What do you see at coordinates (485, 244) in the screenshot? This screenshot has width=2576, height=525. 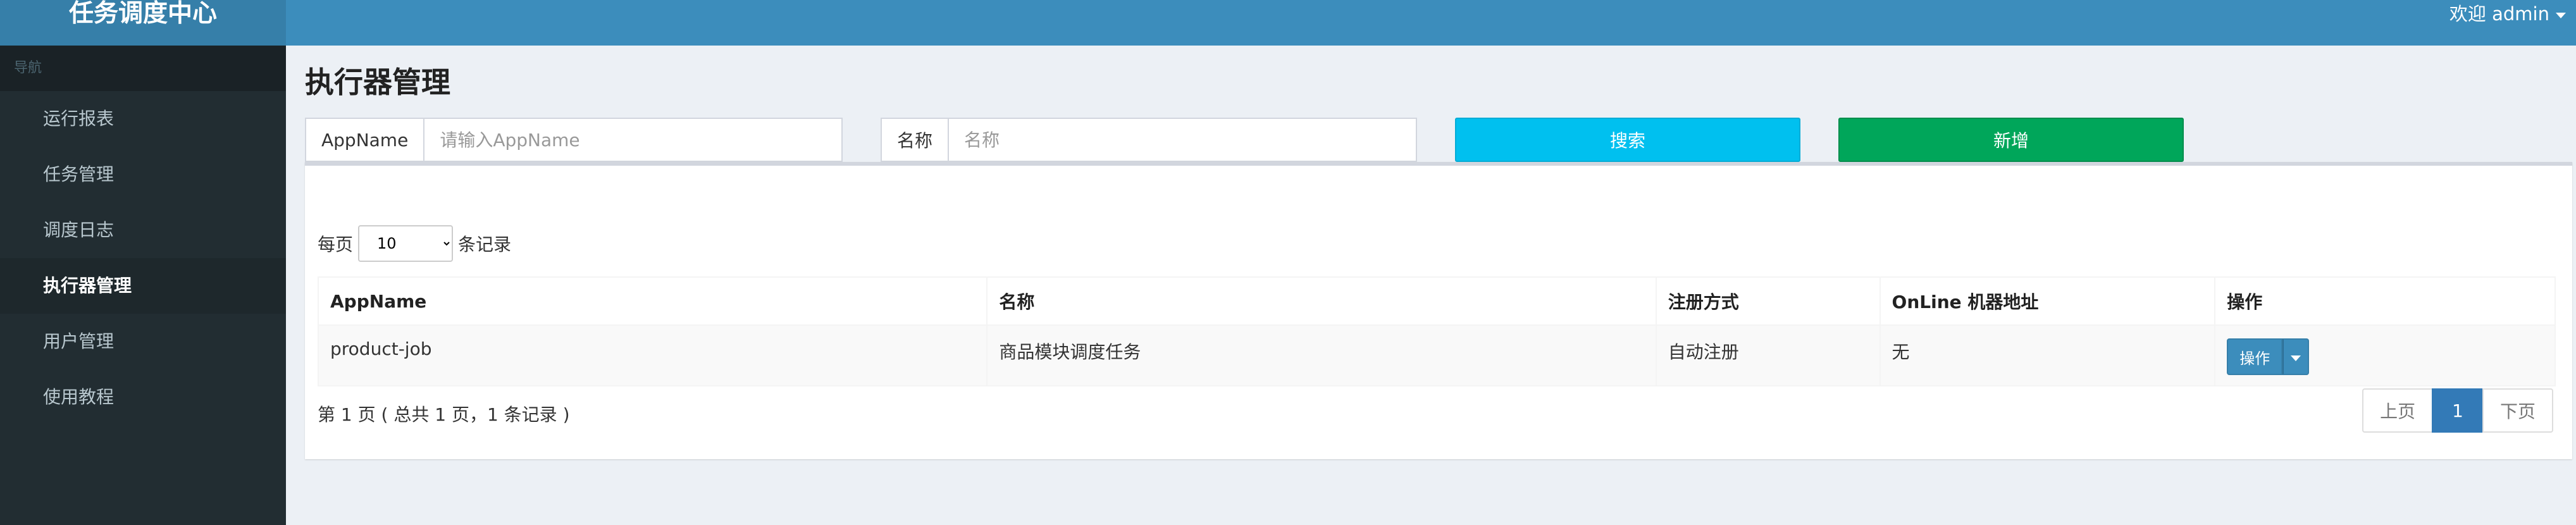 I see `page-length-suffix: 条记录` at bounding box center [485, 244].